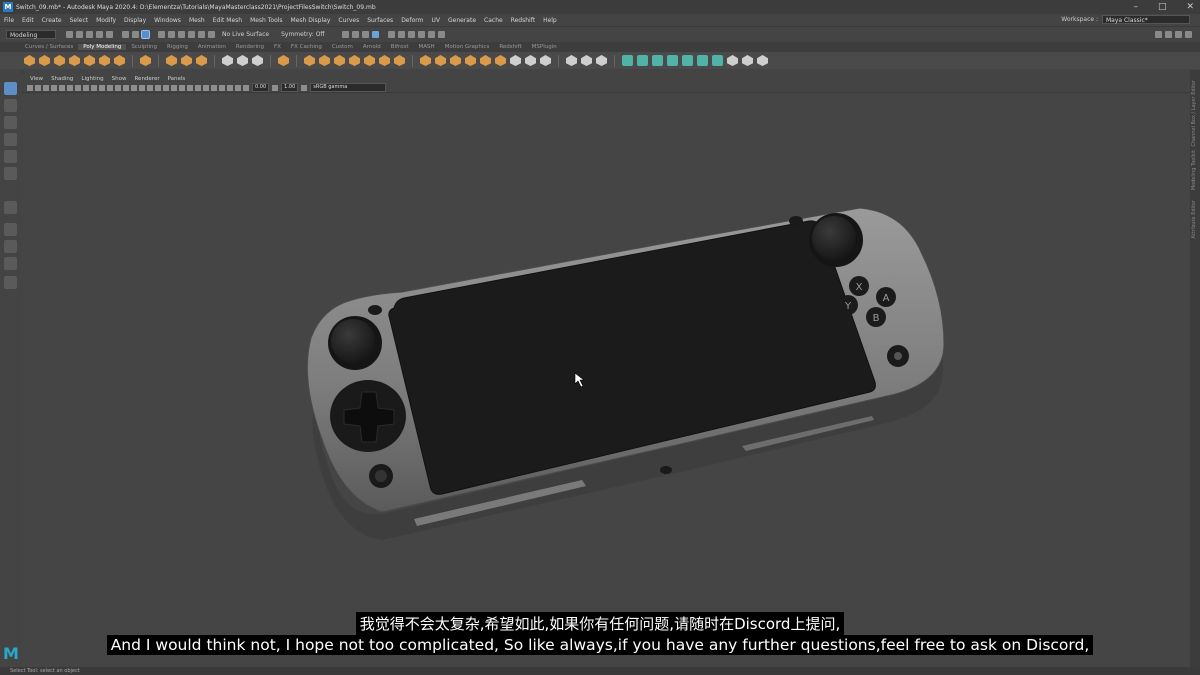  What do you see at coordinates (177, 79) in the screenshot?
I see `panel-menu-panels: Panels` at bounding box center [177, 79].